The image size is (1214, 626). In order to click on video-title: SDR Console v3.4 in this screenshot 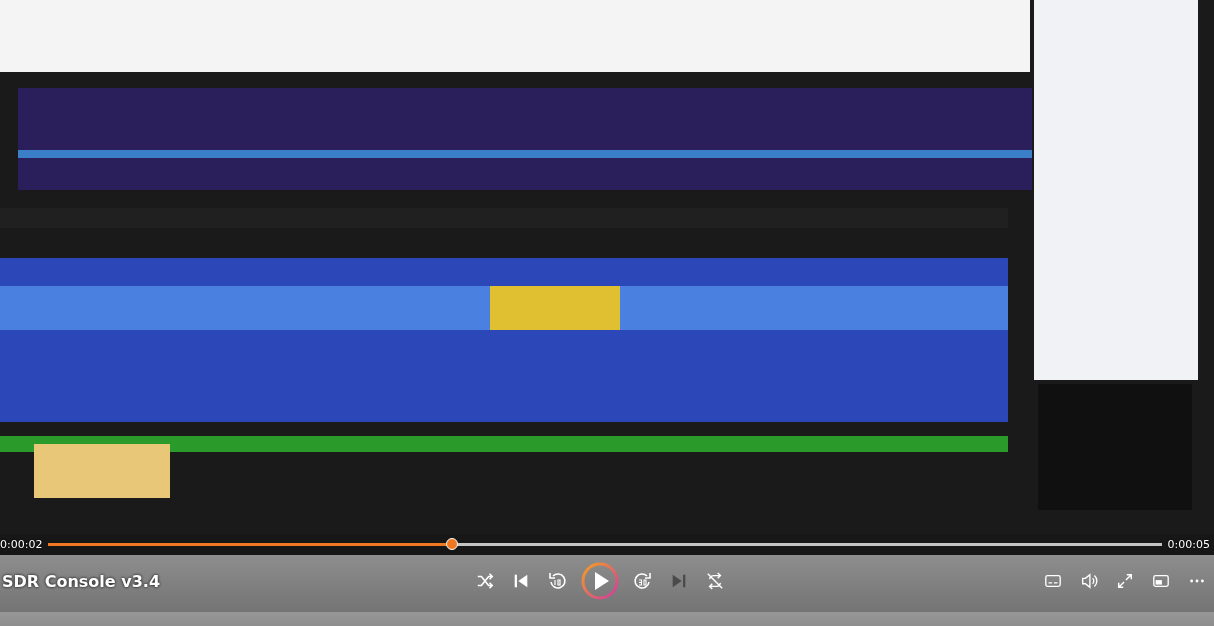, I will do `click(80, 581)`.